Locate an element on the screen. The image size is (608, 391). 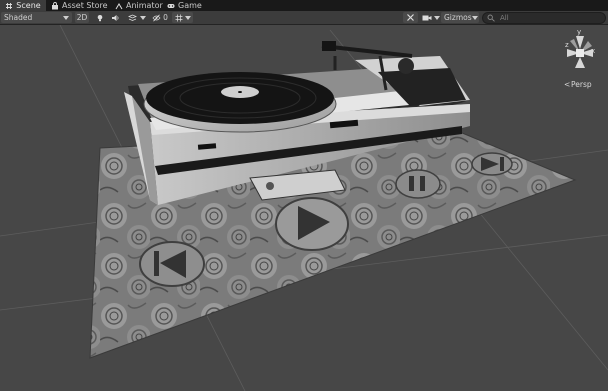
gizmos-label: Gizmos is located at coordinates (458, 17).